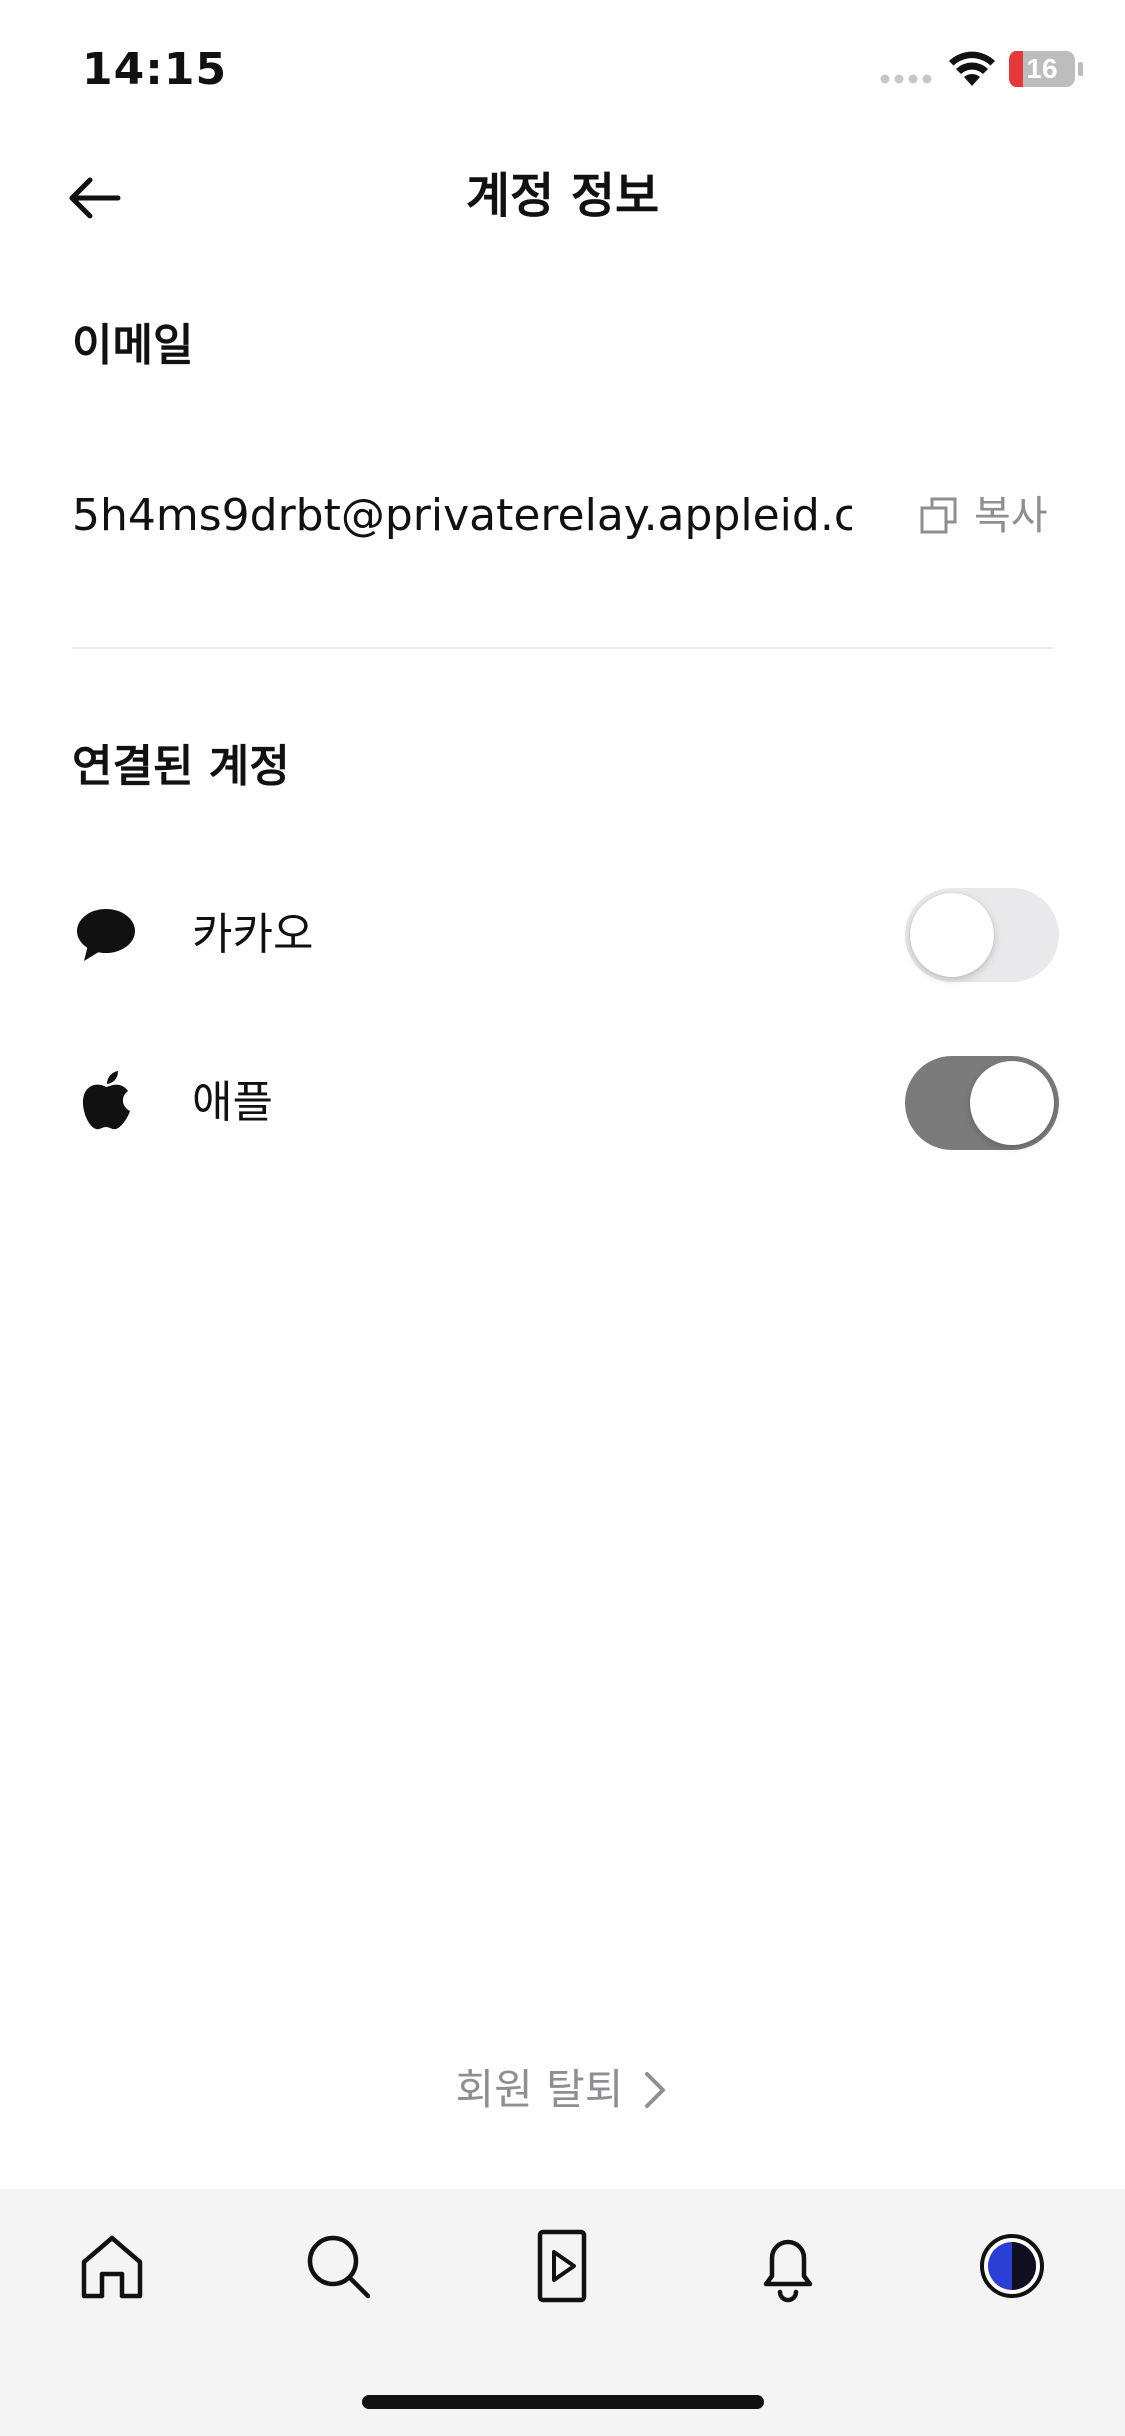 The image size is (1125, 2436). What do you see at coordinates (788, 2271) in the screenshot?
I see `bell-icon` at bounding box center [788, 2271].